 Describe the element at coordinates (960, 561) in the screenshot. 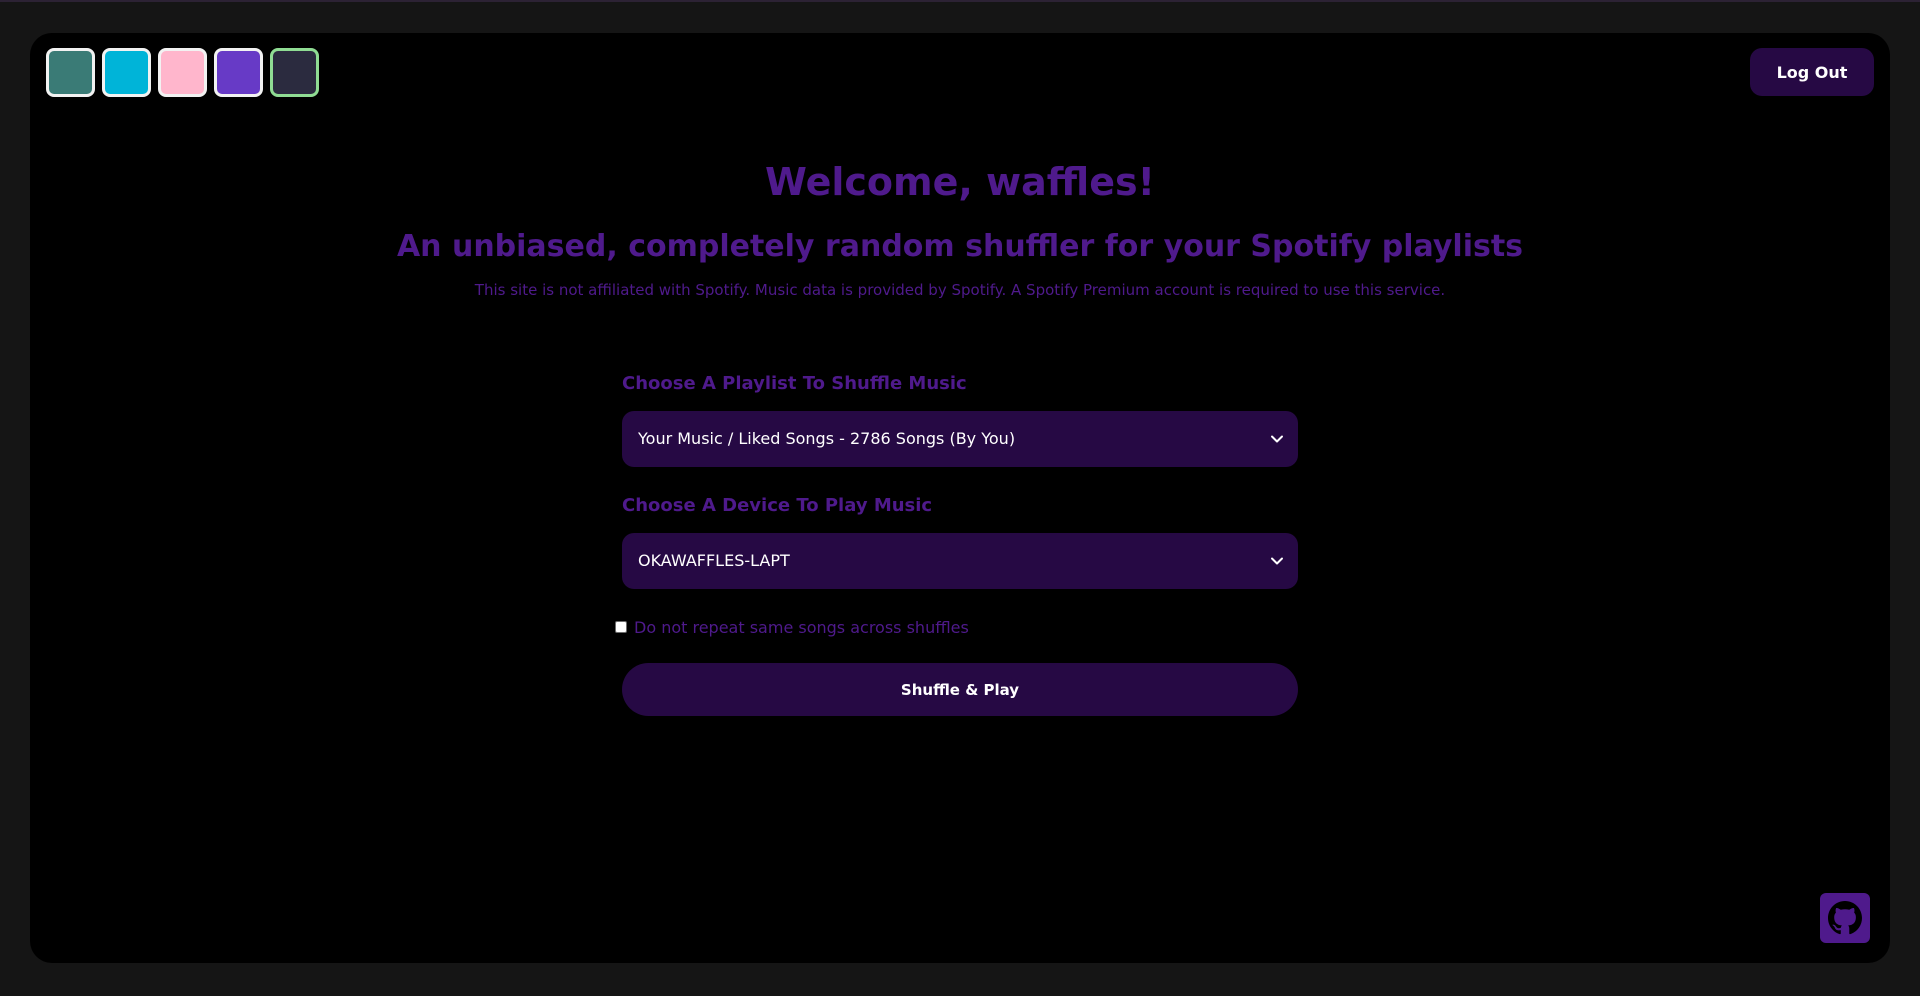

I see `device-select: OKAWAFFLES-LAPT` at that location.